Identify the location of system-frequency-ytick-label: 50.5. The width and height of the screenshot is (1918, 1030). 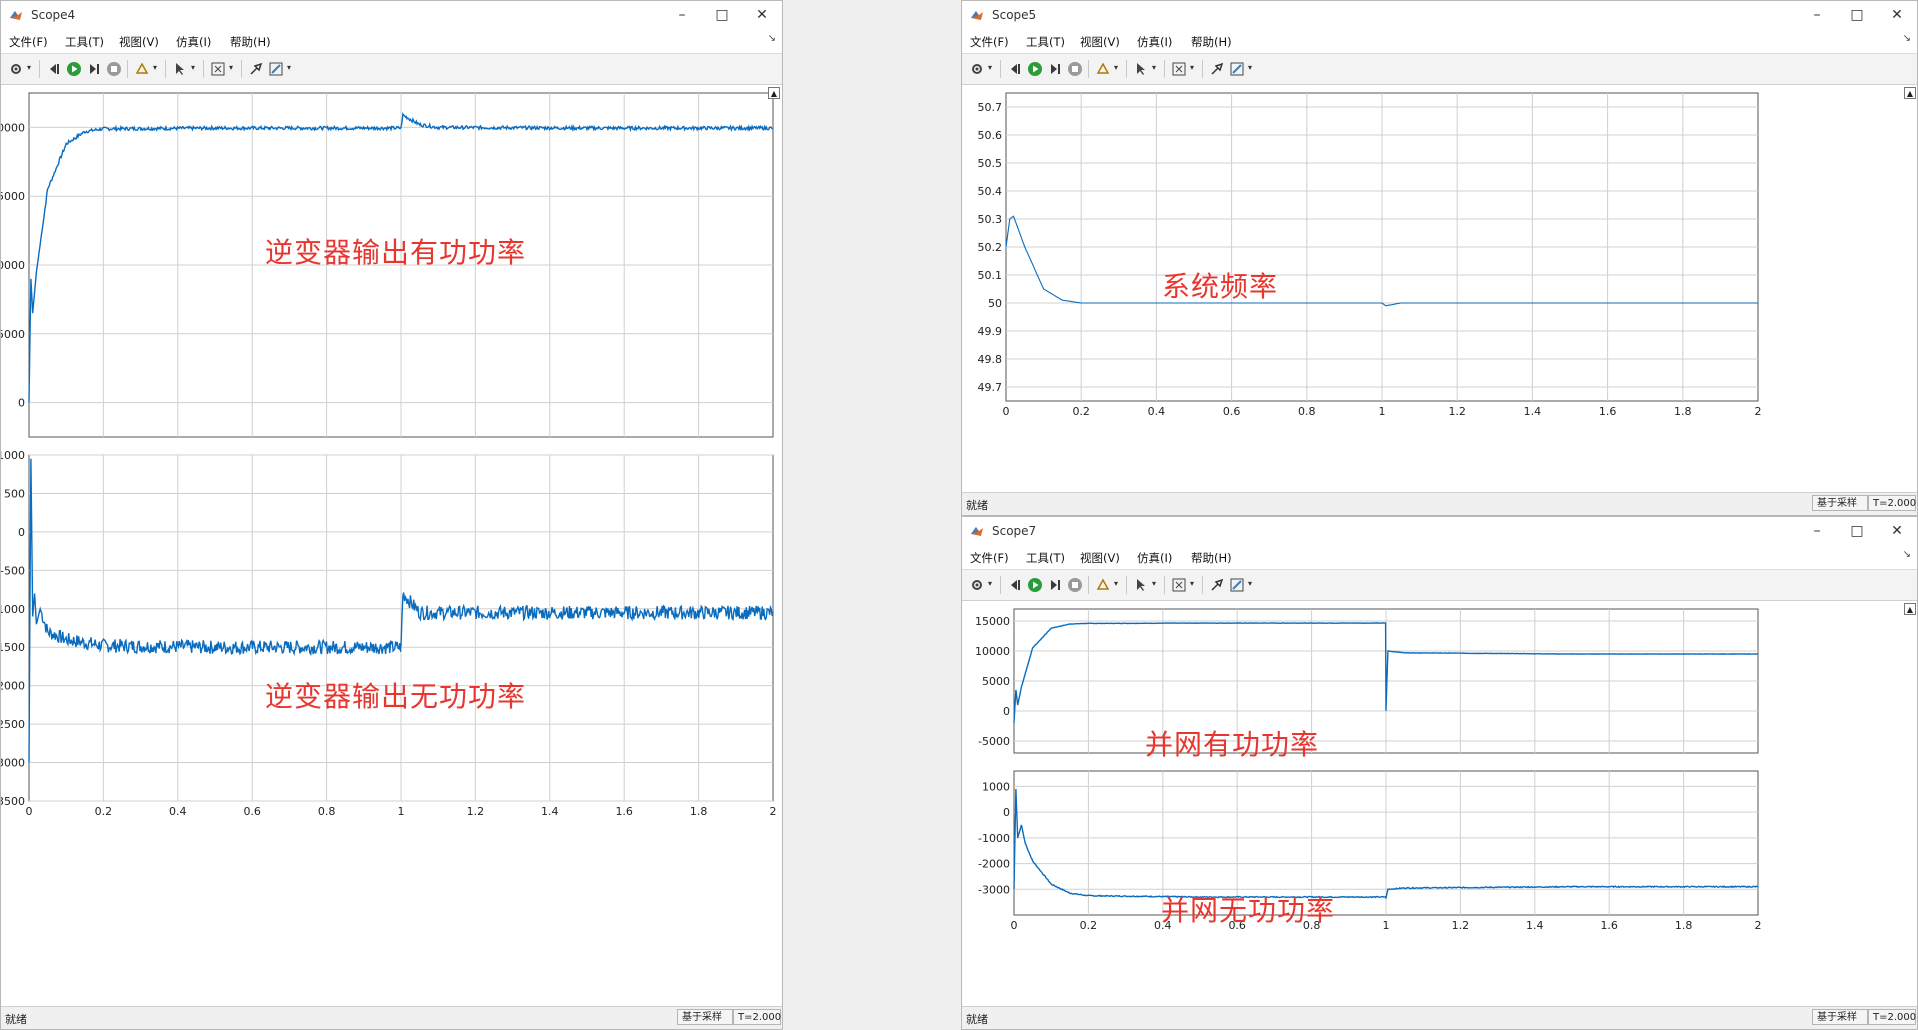
(990, 163).